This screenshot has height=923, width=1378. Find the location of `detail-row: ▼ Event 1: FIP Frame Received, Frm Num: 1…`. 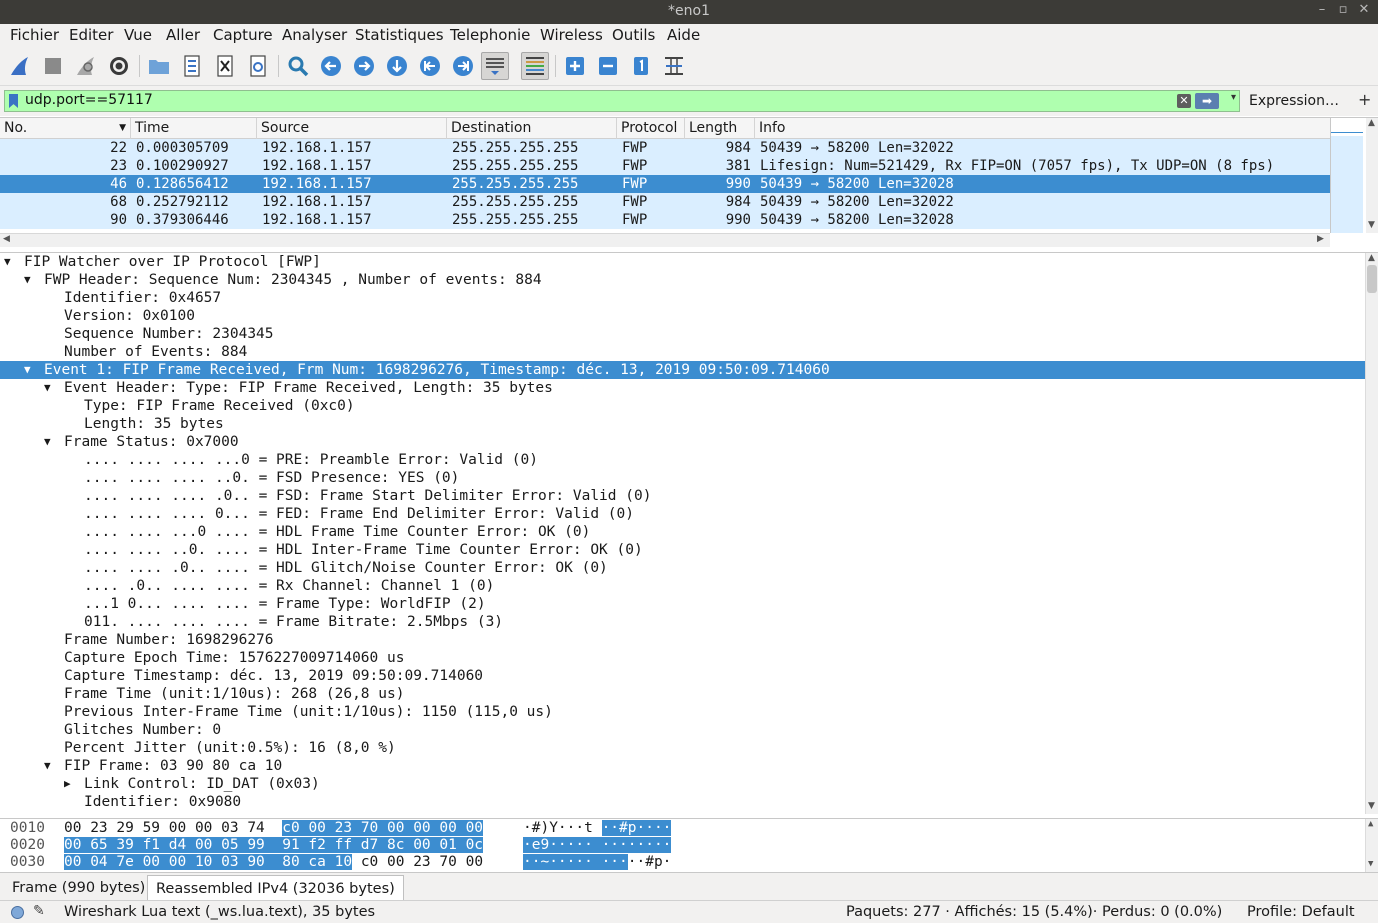

detail-row: ▼ Event 1: FIP Frame Received, Frm Num: 1… is located at coordinates (682, 370).